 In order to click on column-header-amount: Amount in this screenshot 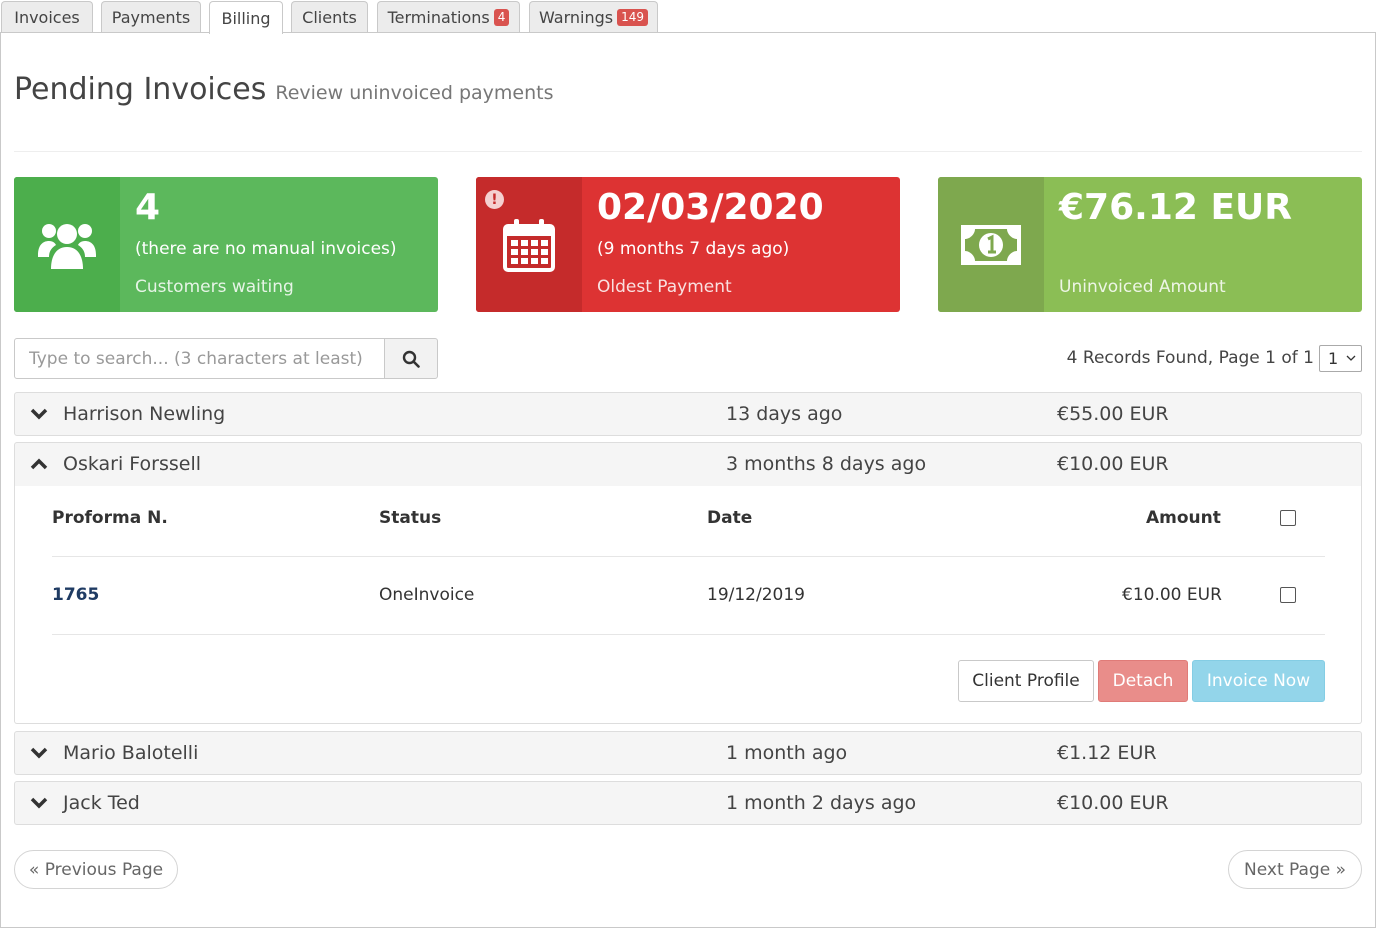, I will do `click(1183, 518)`.